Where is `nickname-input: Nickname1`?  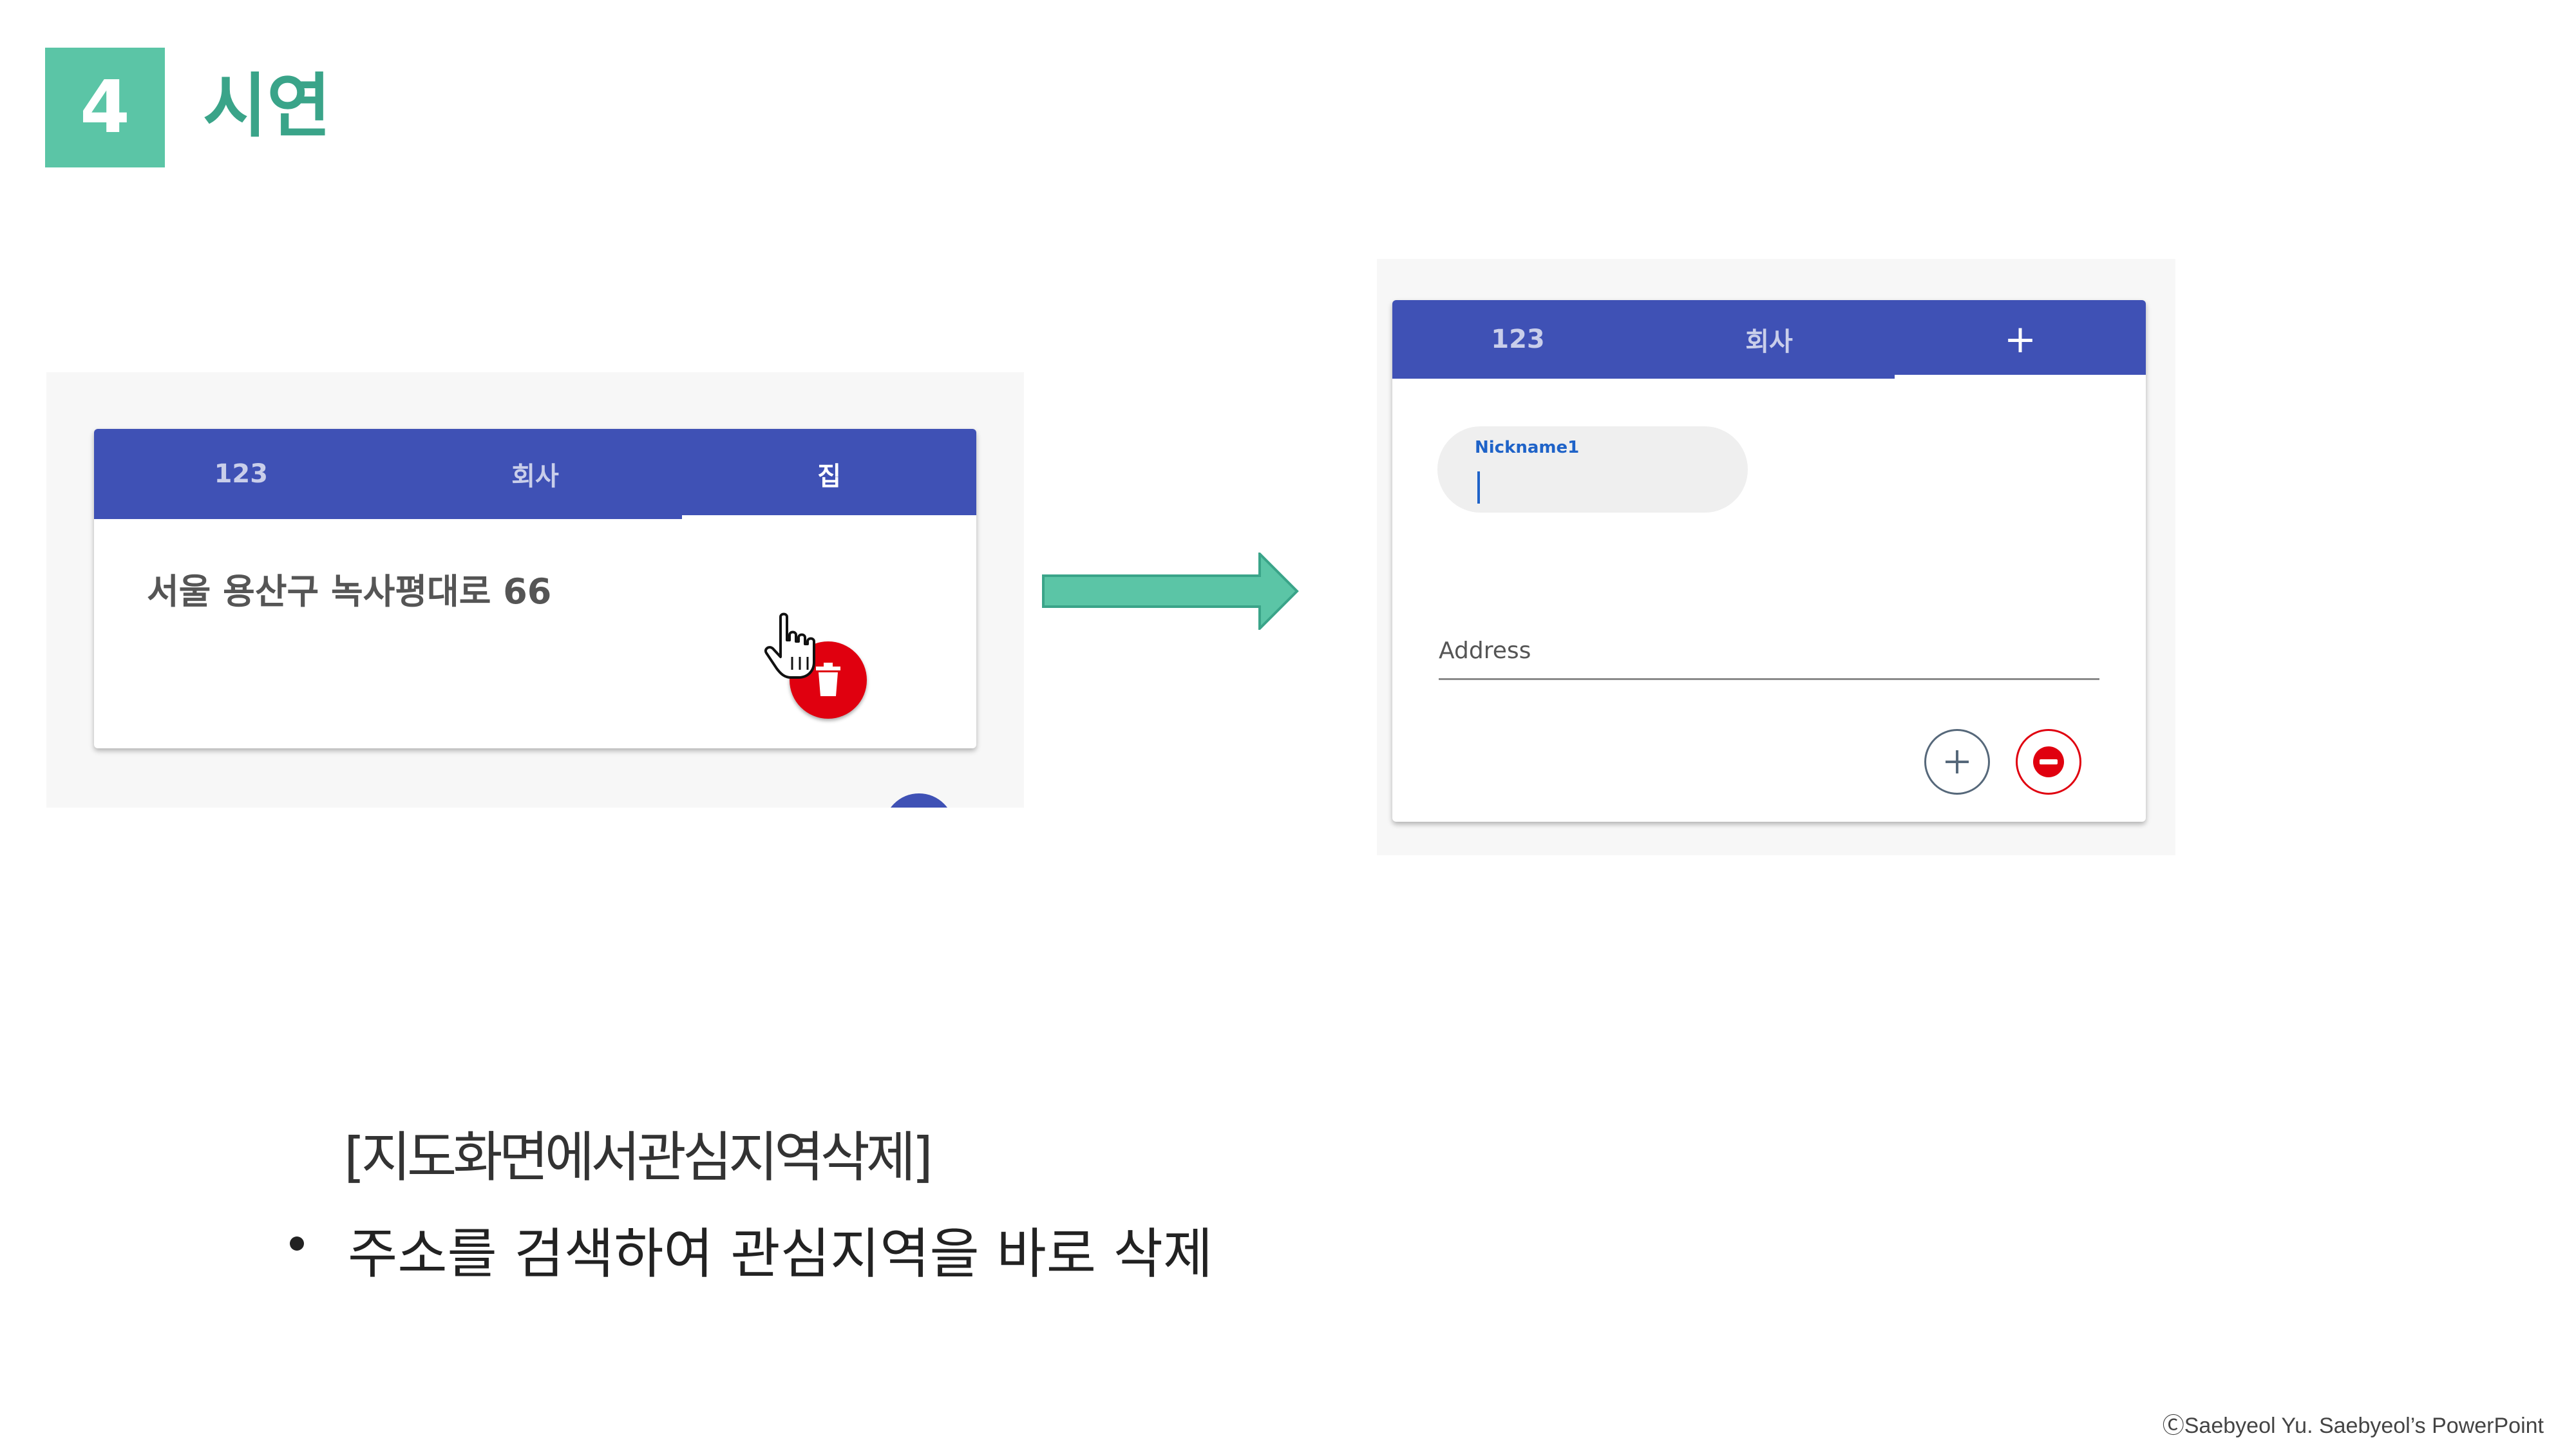 nickname-input: Nickname1 is located at coordinates (1593, 469).